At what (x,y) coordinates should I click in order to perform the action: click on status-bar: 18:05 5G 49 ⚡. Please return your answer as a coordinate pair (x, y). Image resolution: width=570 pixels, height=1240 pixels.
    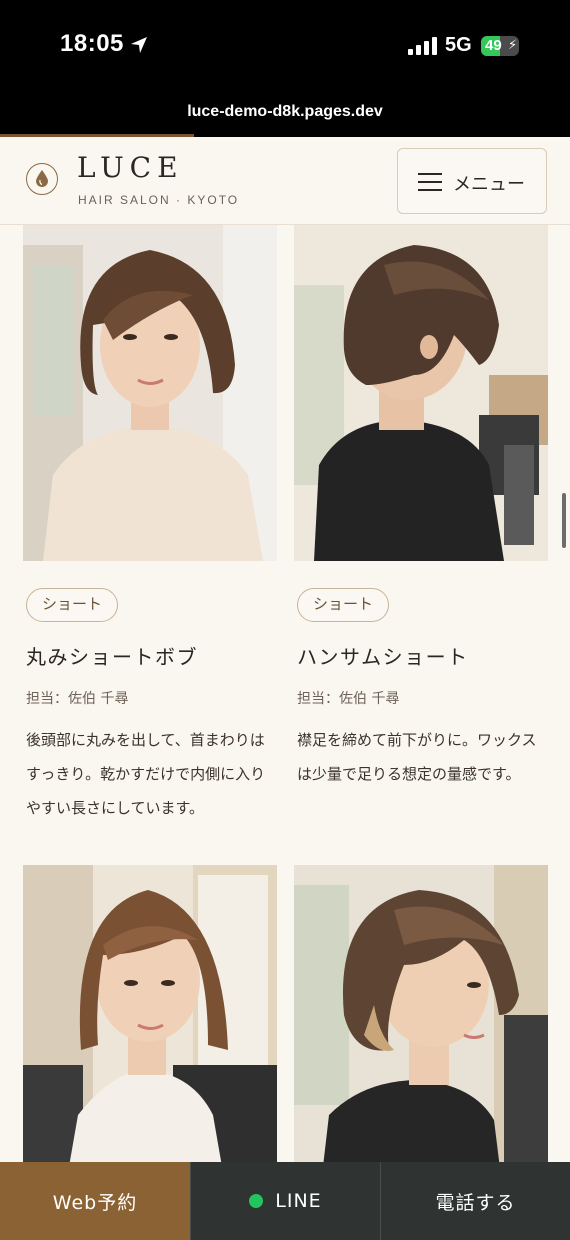
    Looking at the image, I should click on (285, 47).